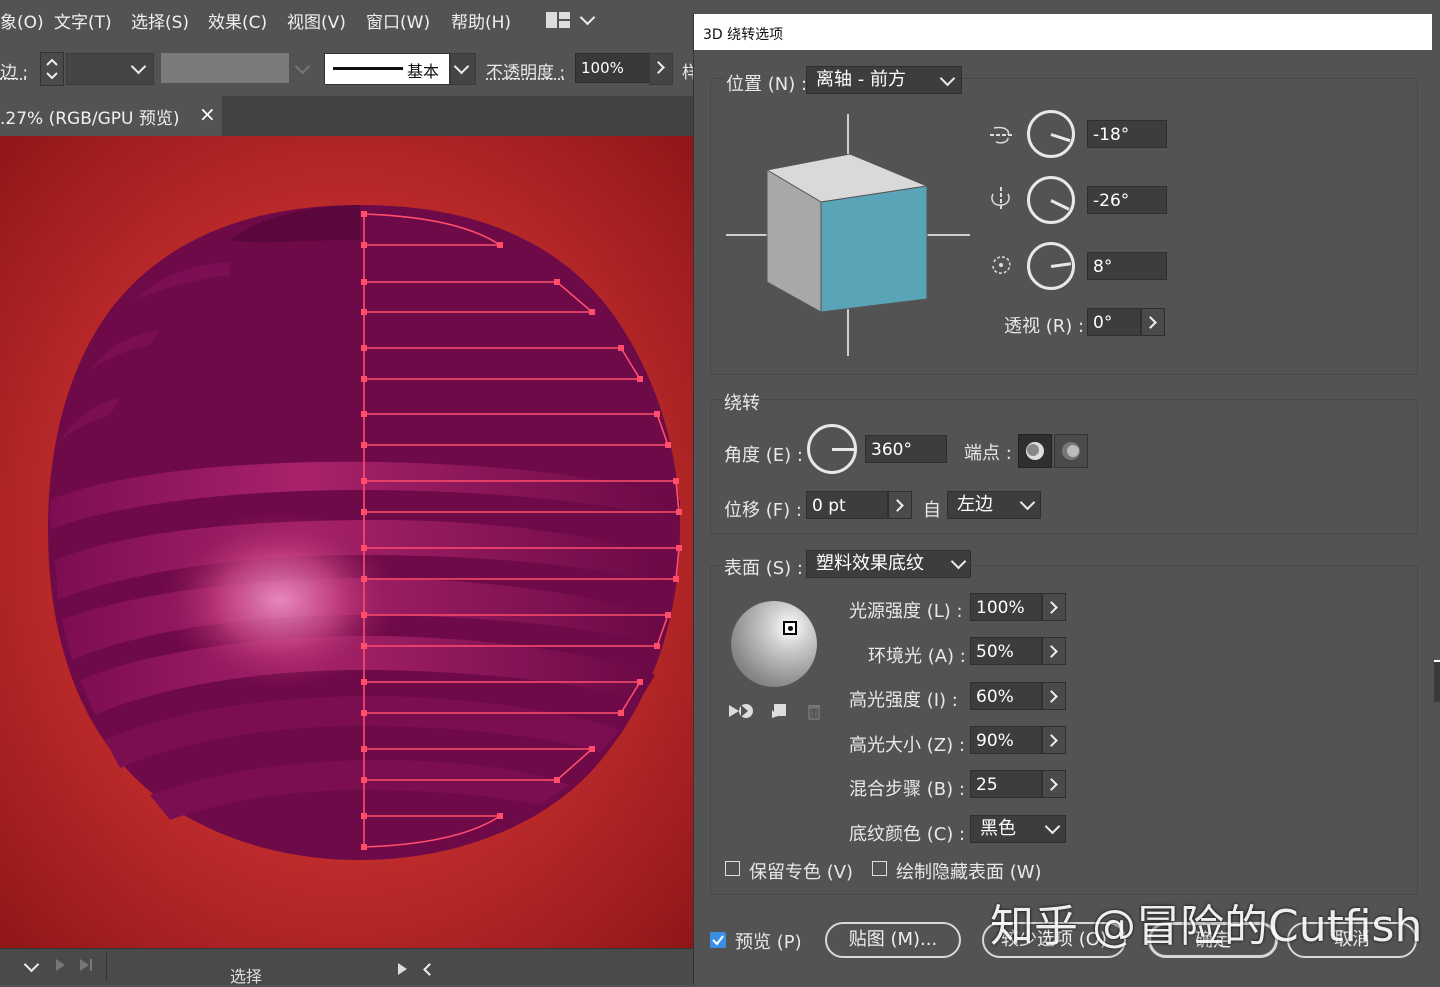  Describe the element at coordinates (60, 965) in the screenshot. I see `next-artboard-icon` at that location.